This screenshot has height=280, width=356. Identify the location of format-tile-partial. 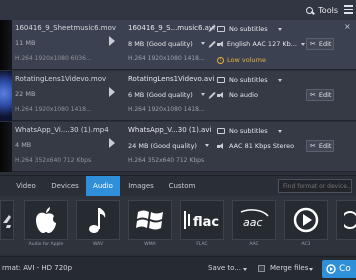
(346, 226).